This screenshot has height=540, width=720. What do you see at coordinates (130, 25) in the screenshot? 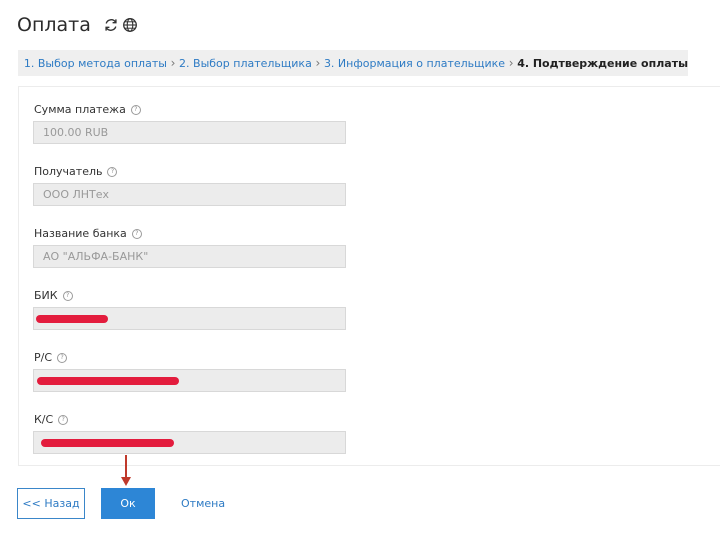
I see `globe-icon` at bounding box center [130, 25].